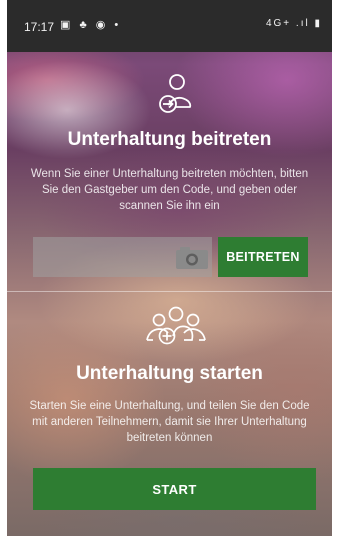 This screenshot has height=536, width=337. I want to click on section-divider, so click(169, 291).